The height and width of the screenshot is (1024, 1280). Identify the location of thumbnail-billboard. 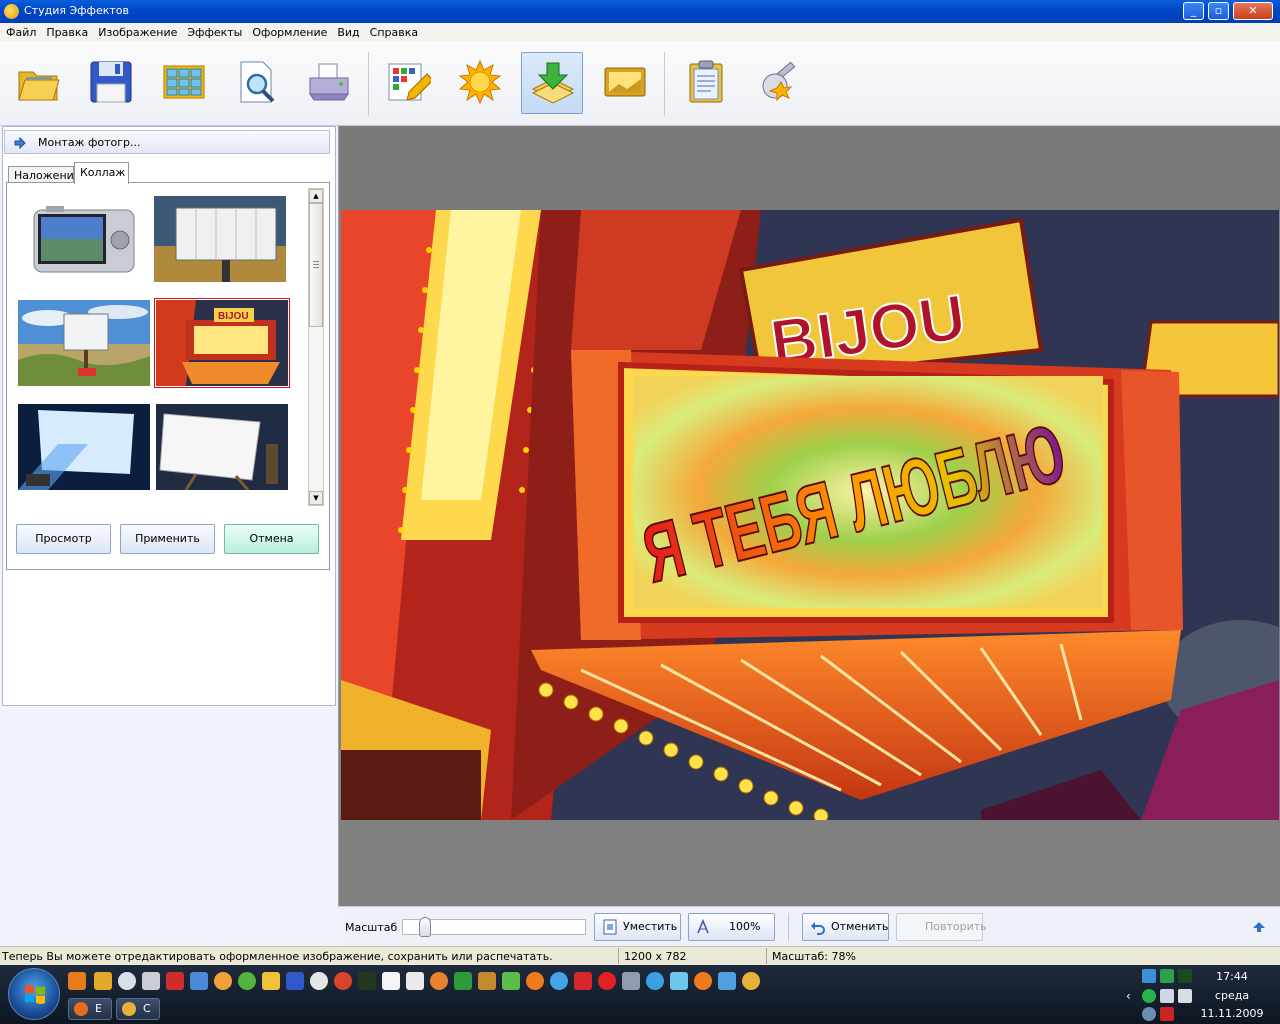
(220, 239).